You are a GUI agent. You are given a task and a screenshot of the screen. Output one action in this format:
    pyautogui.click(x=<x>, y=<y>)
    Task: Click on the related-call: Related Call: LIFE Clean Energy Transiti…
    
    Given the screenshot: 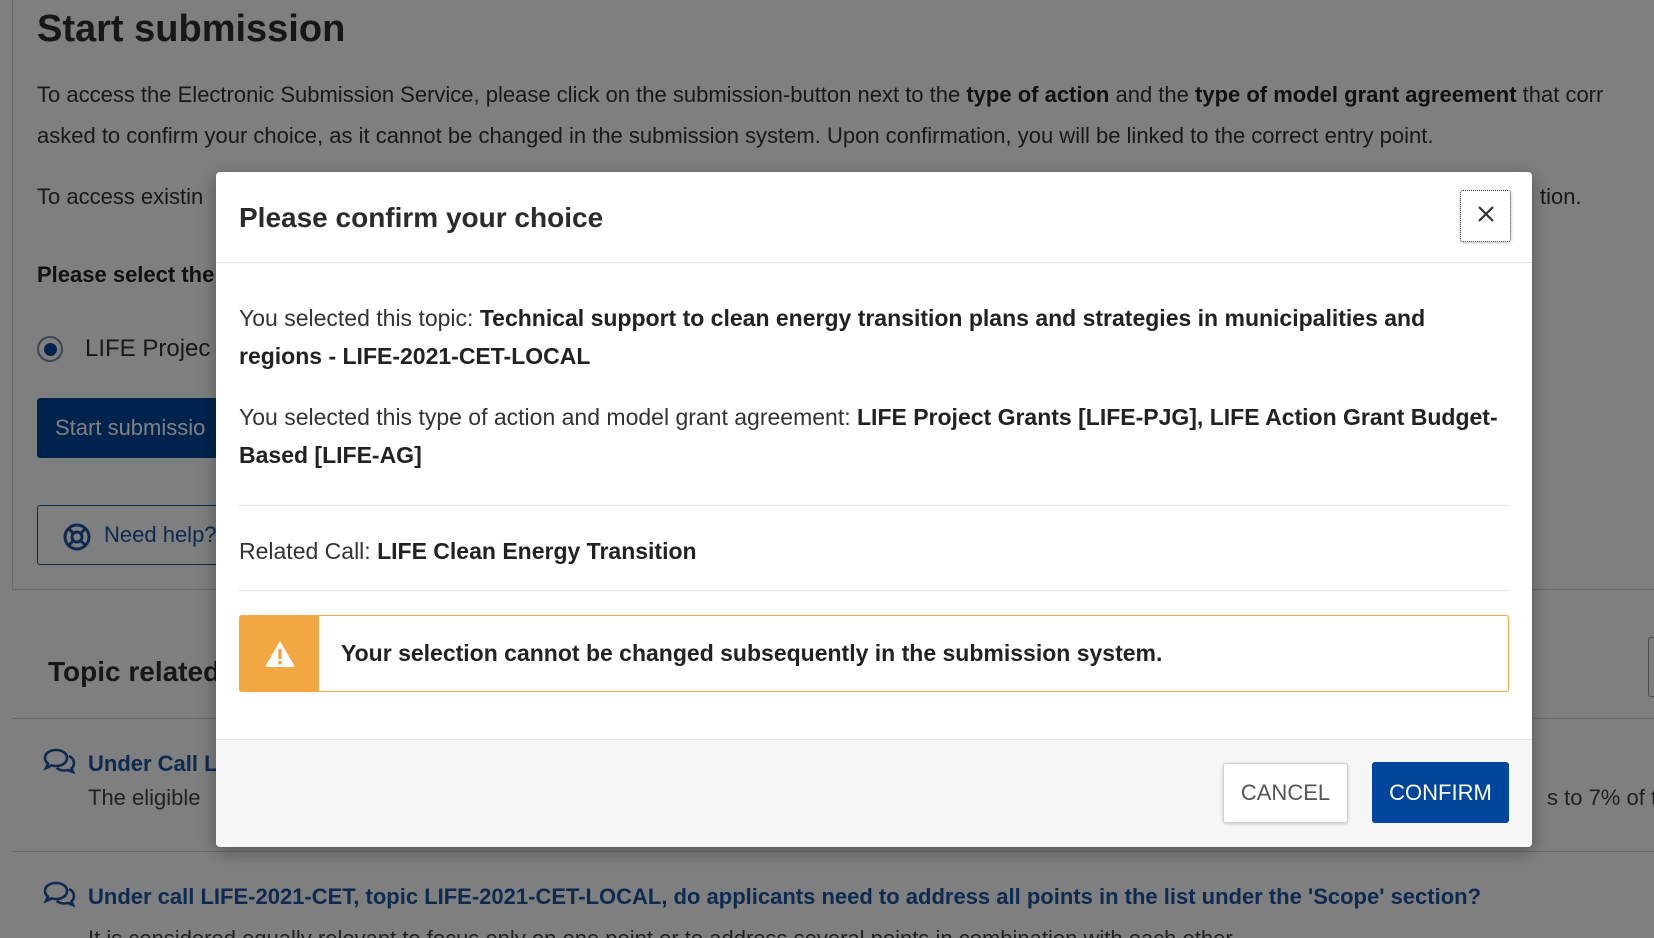 What is the action you would take?
    pyautogui.click(x=468, y=551)
    